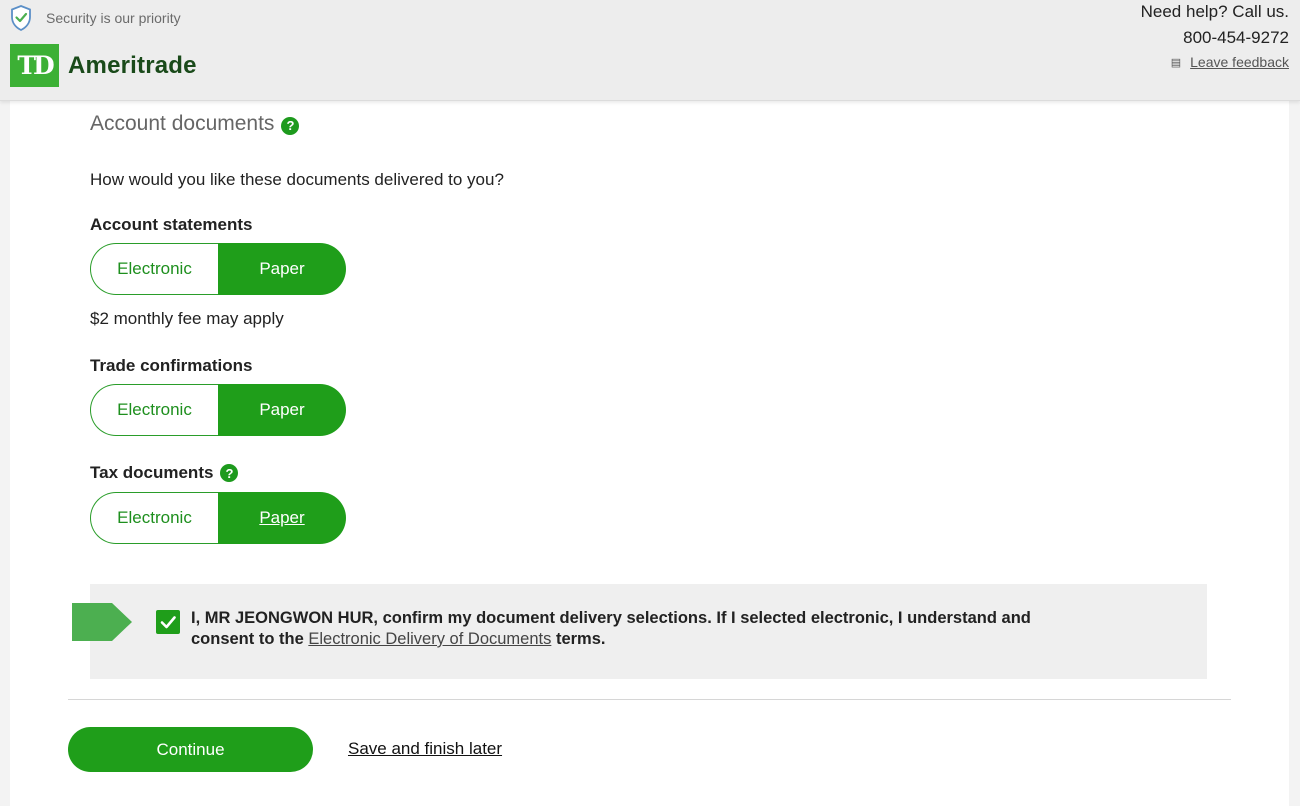 The width and height of the screenshot is (1300, 806). I want to click on help-phone: 800-454-9272, so click(1215, 38).